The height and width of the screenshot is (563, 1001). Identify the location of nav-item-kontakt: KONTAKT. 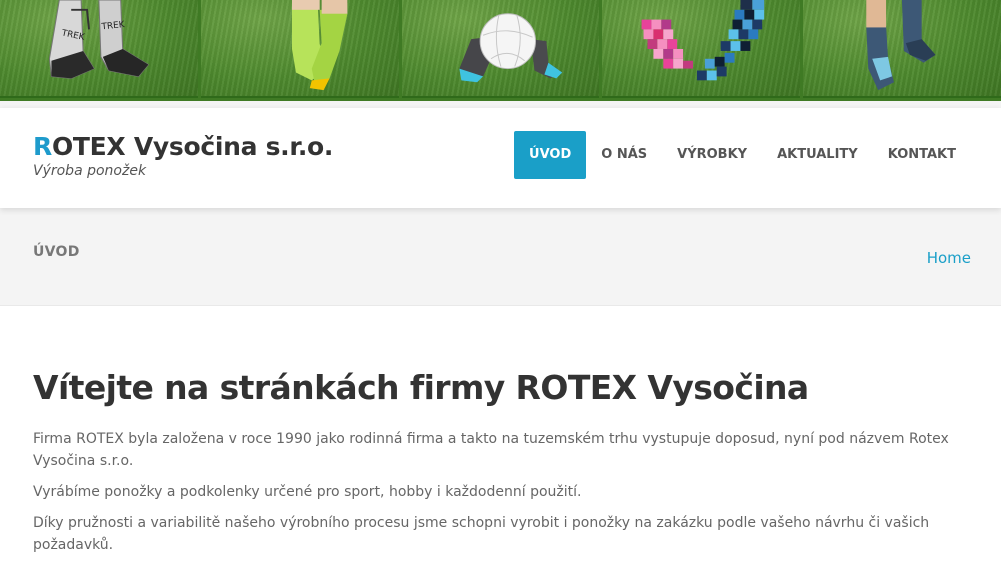
(922, 155).